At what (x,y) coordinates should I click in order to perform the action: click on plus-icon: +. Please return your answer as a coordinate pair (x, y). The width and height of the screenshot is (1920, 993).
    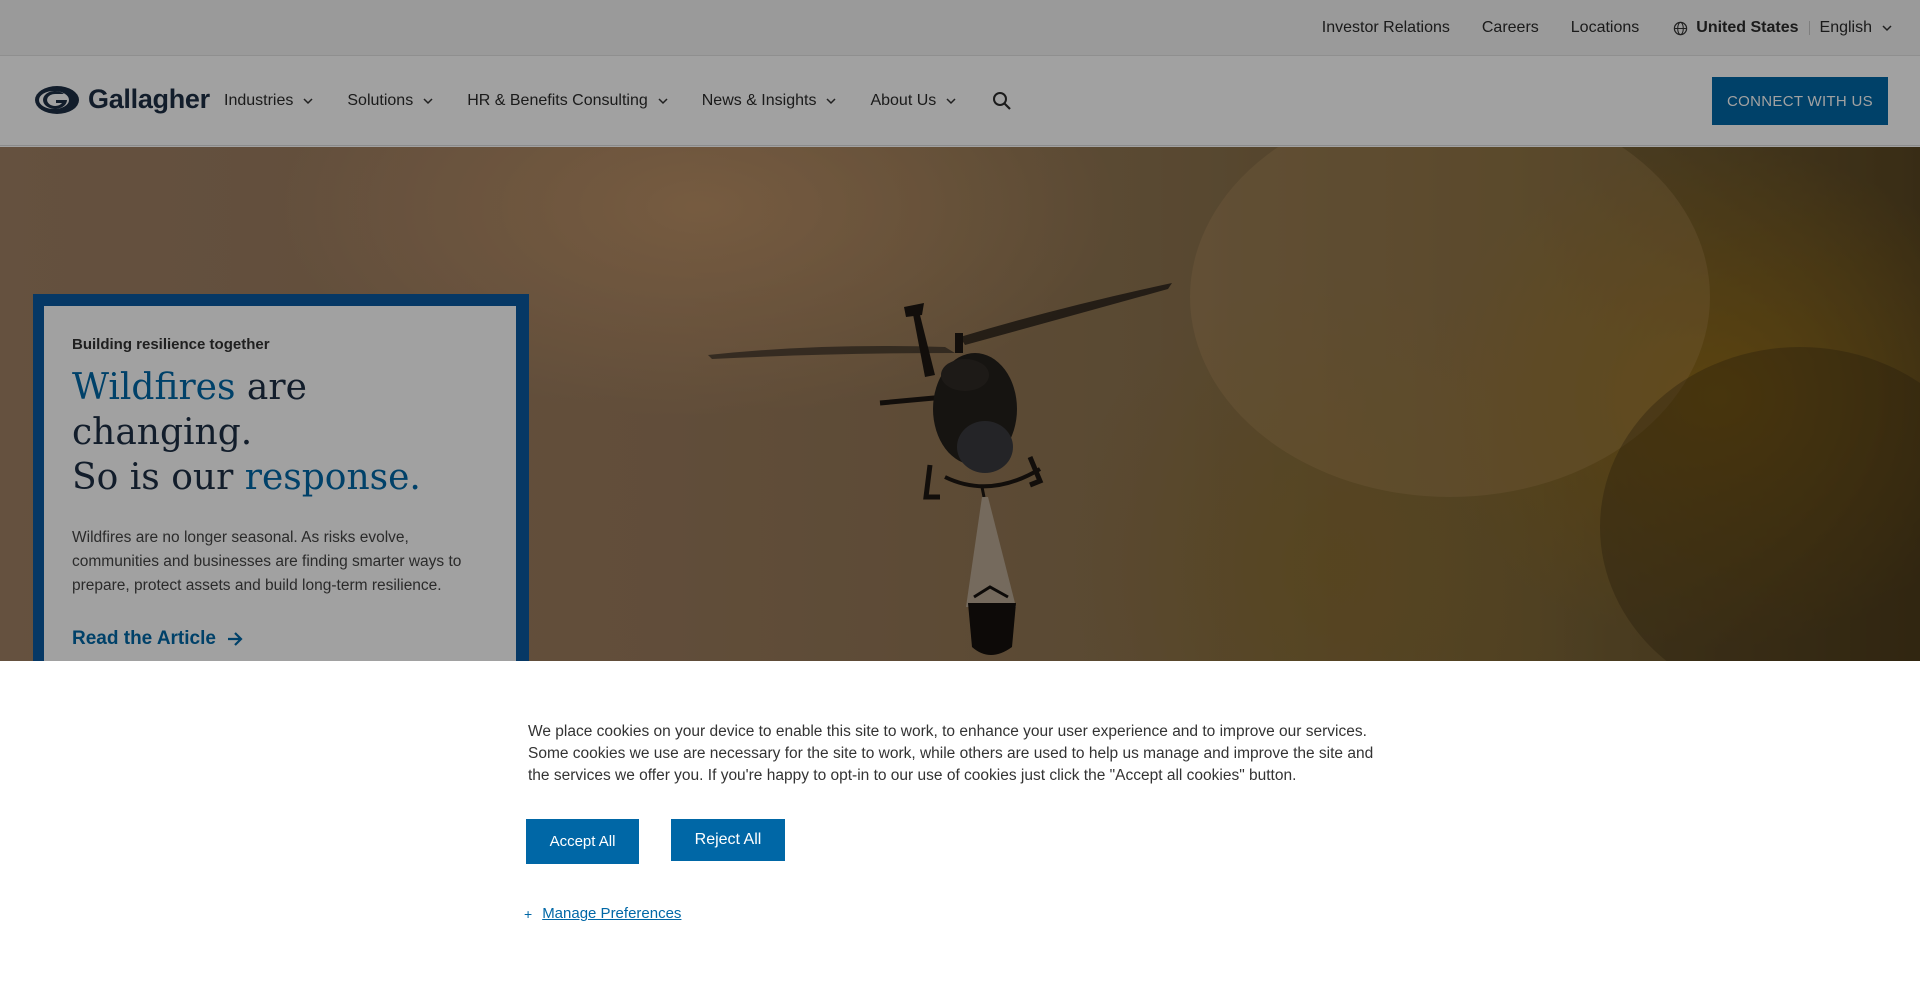
    Looking at the image, I should click on (528, 913).